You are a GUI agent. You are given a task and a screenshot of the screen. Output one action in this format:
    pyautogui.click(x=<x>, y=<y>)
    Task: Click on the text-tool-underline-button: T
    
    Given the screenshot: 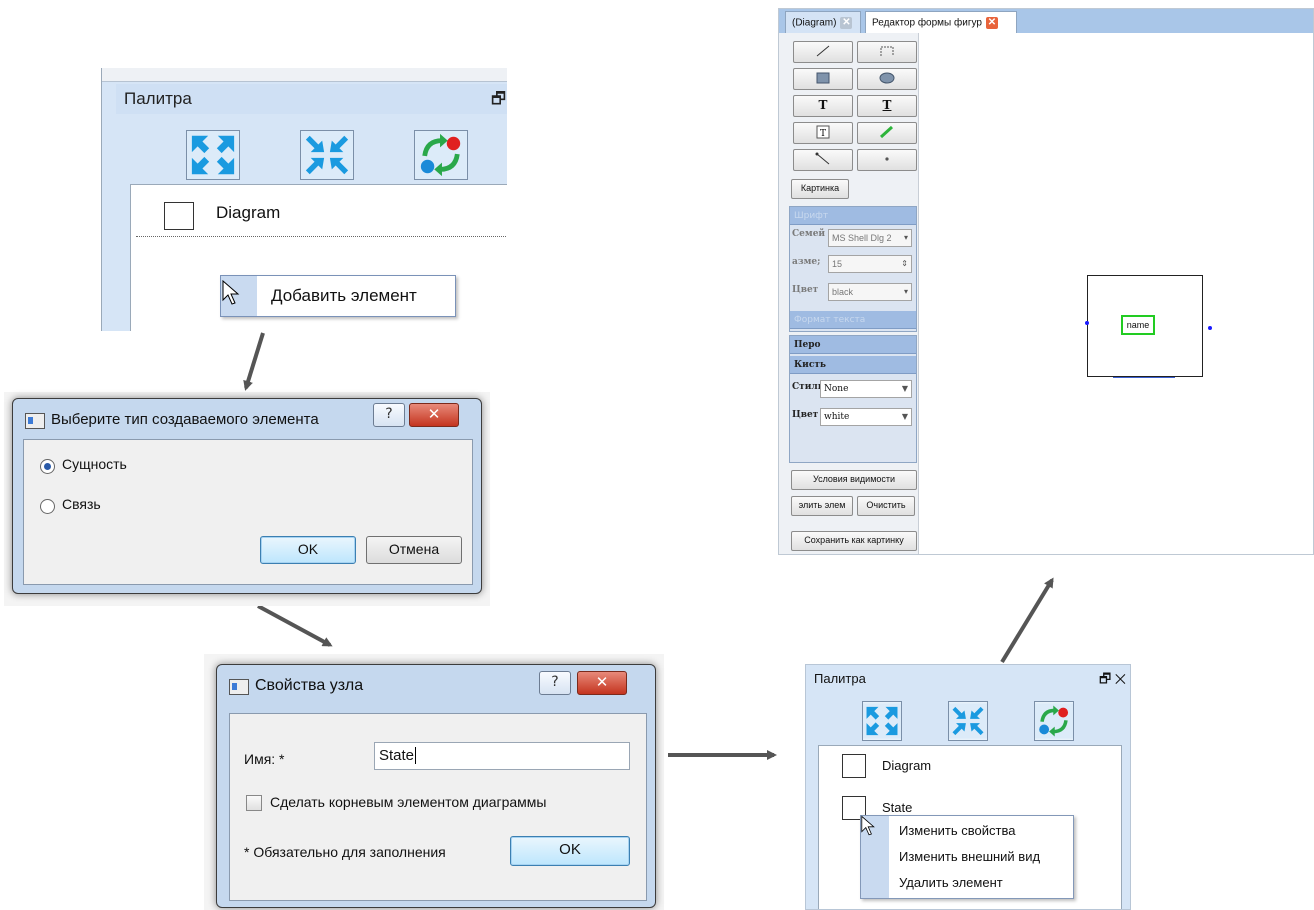 What is the action you would take?
    pyautogui.click(x=887, y=106)
    